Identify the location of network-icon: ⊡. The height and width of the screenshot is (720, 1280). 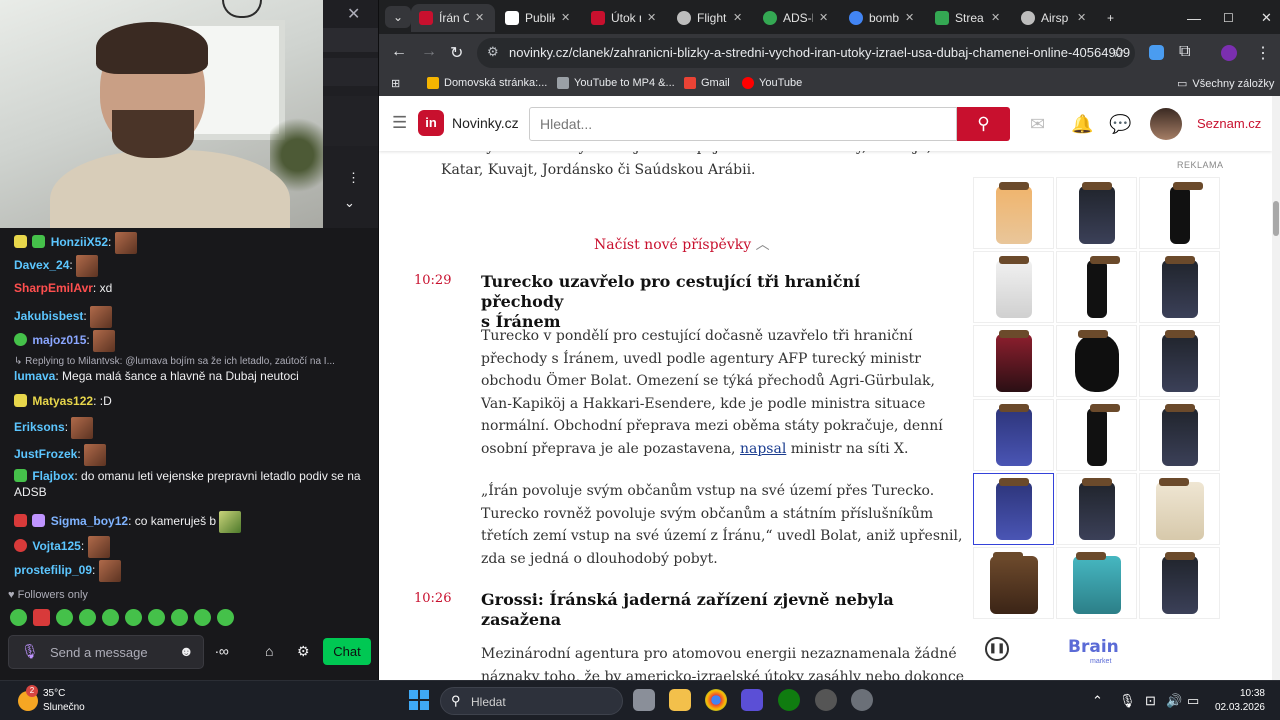
(1150, 701).